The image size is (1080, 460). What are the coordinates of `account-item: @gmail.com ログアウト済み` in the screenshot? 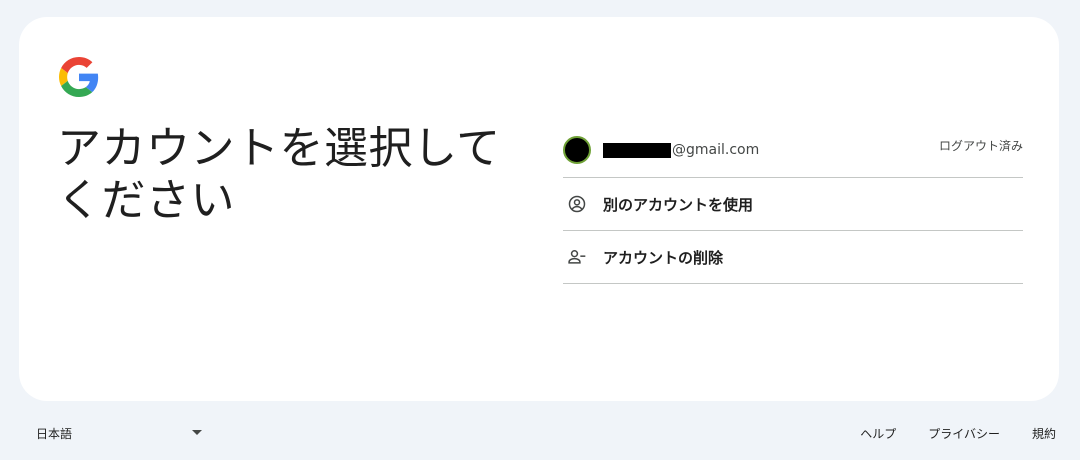 It's located at (793, 150).